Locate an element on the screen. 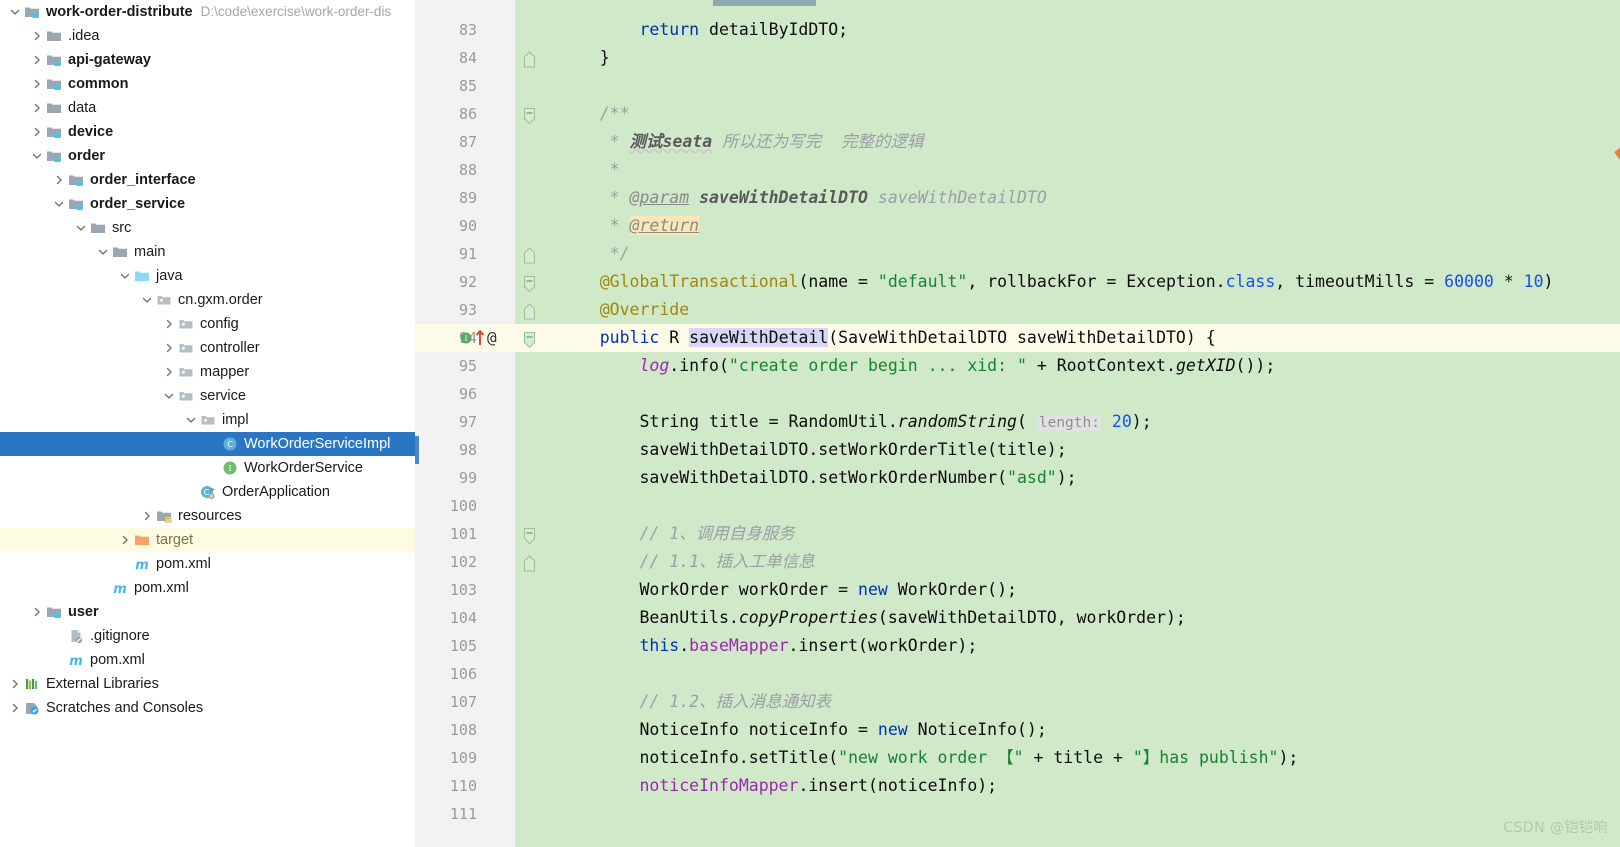  tree-item-workorderserviceimpl: C WorkOrderServiceImpl is located at coordinates (207, 444).